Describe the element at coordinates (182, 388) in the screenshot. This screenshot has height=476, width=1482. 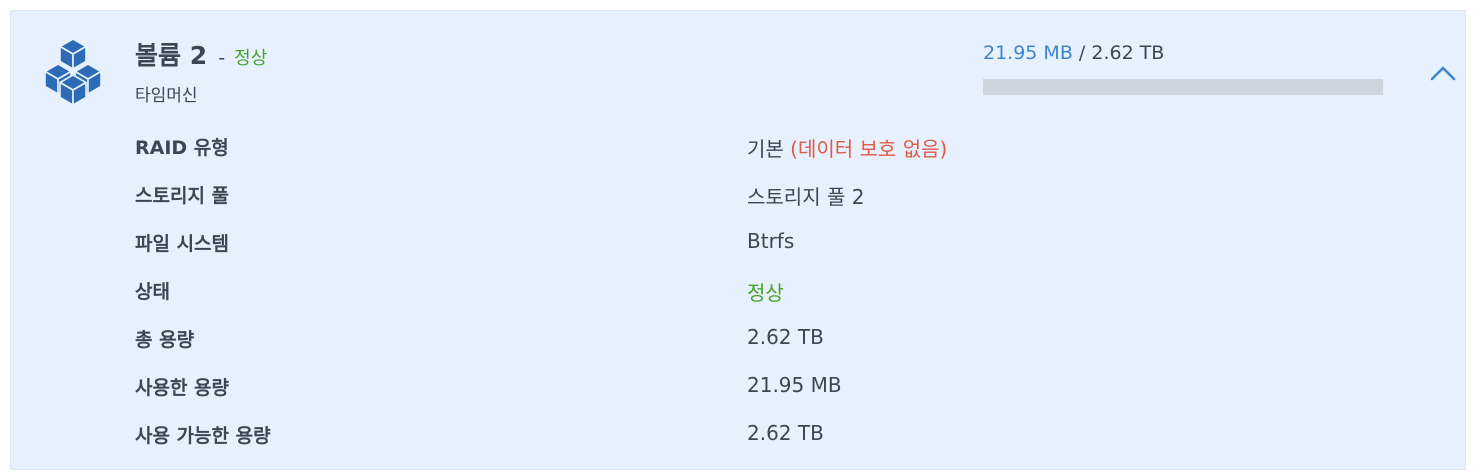
I see `used-capacity-label: 사용한 용량` at that location.